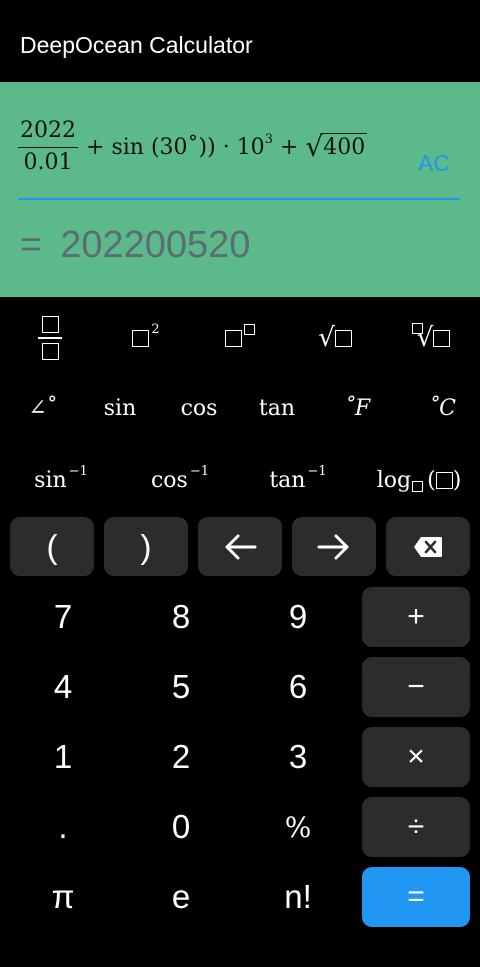 The height and width of the screenshot is (967, 480). I want to click on arcsin-key: sin −1, so click(61, 480).